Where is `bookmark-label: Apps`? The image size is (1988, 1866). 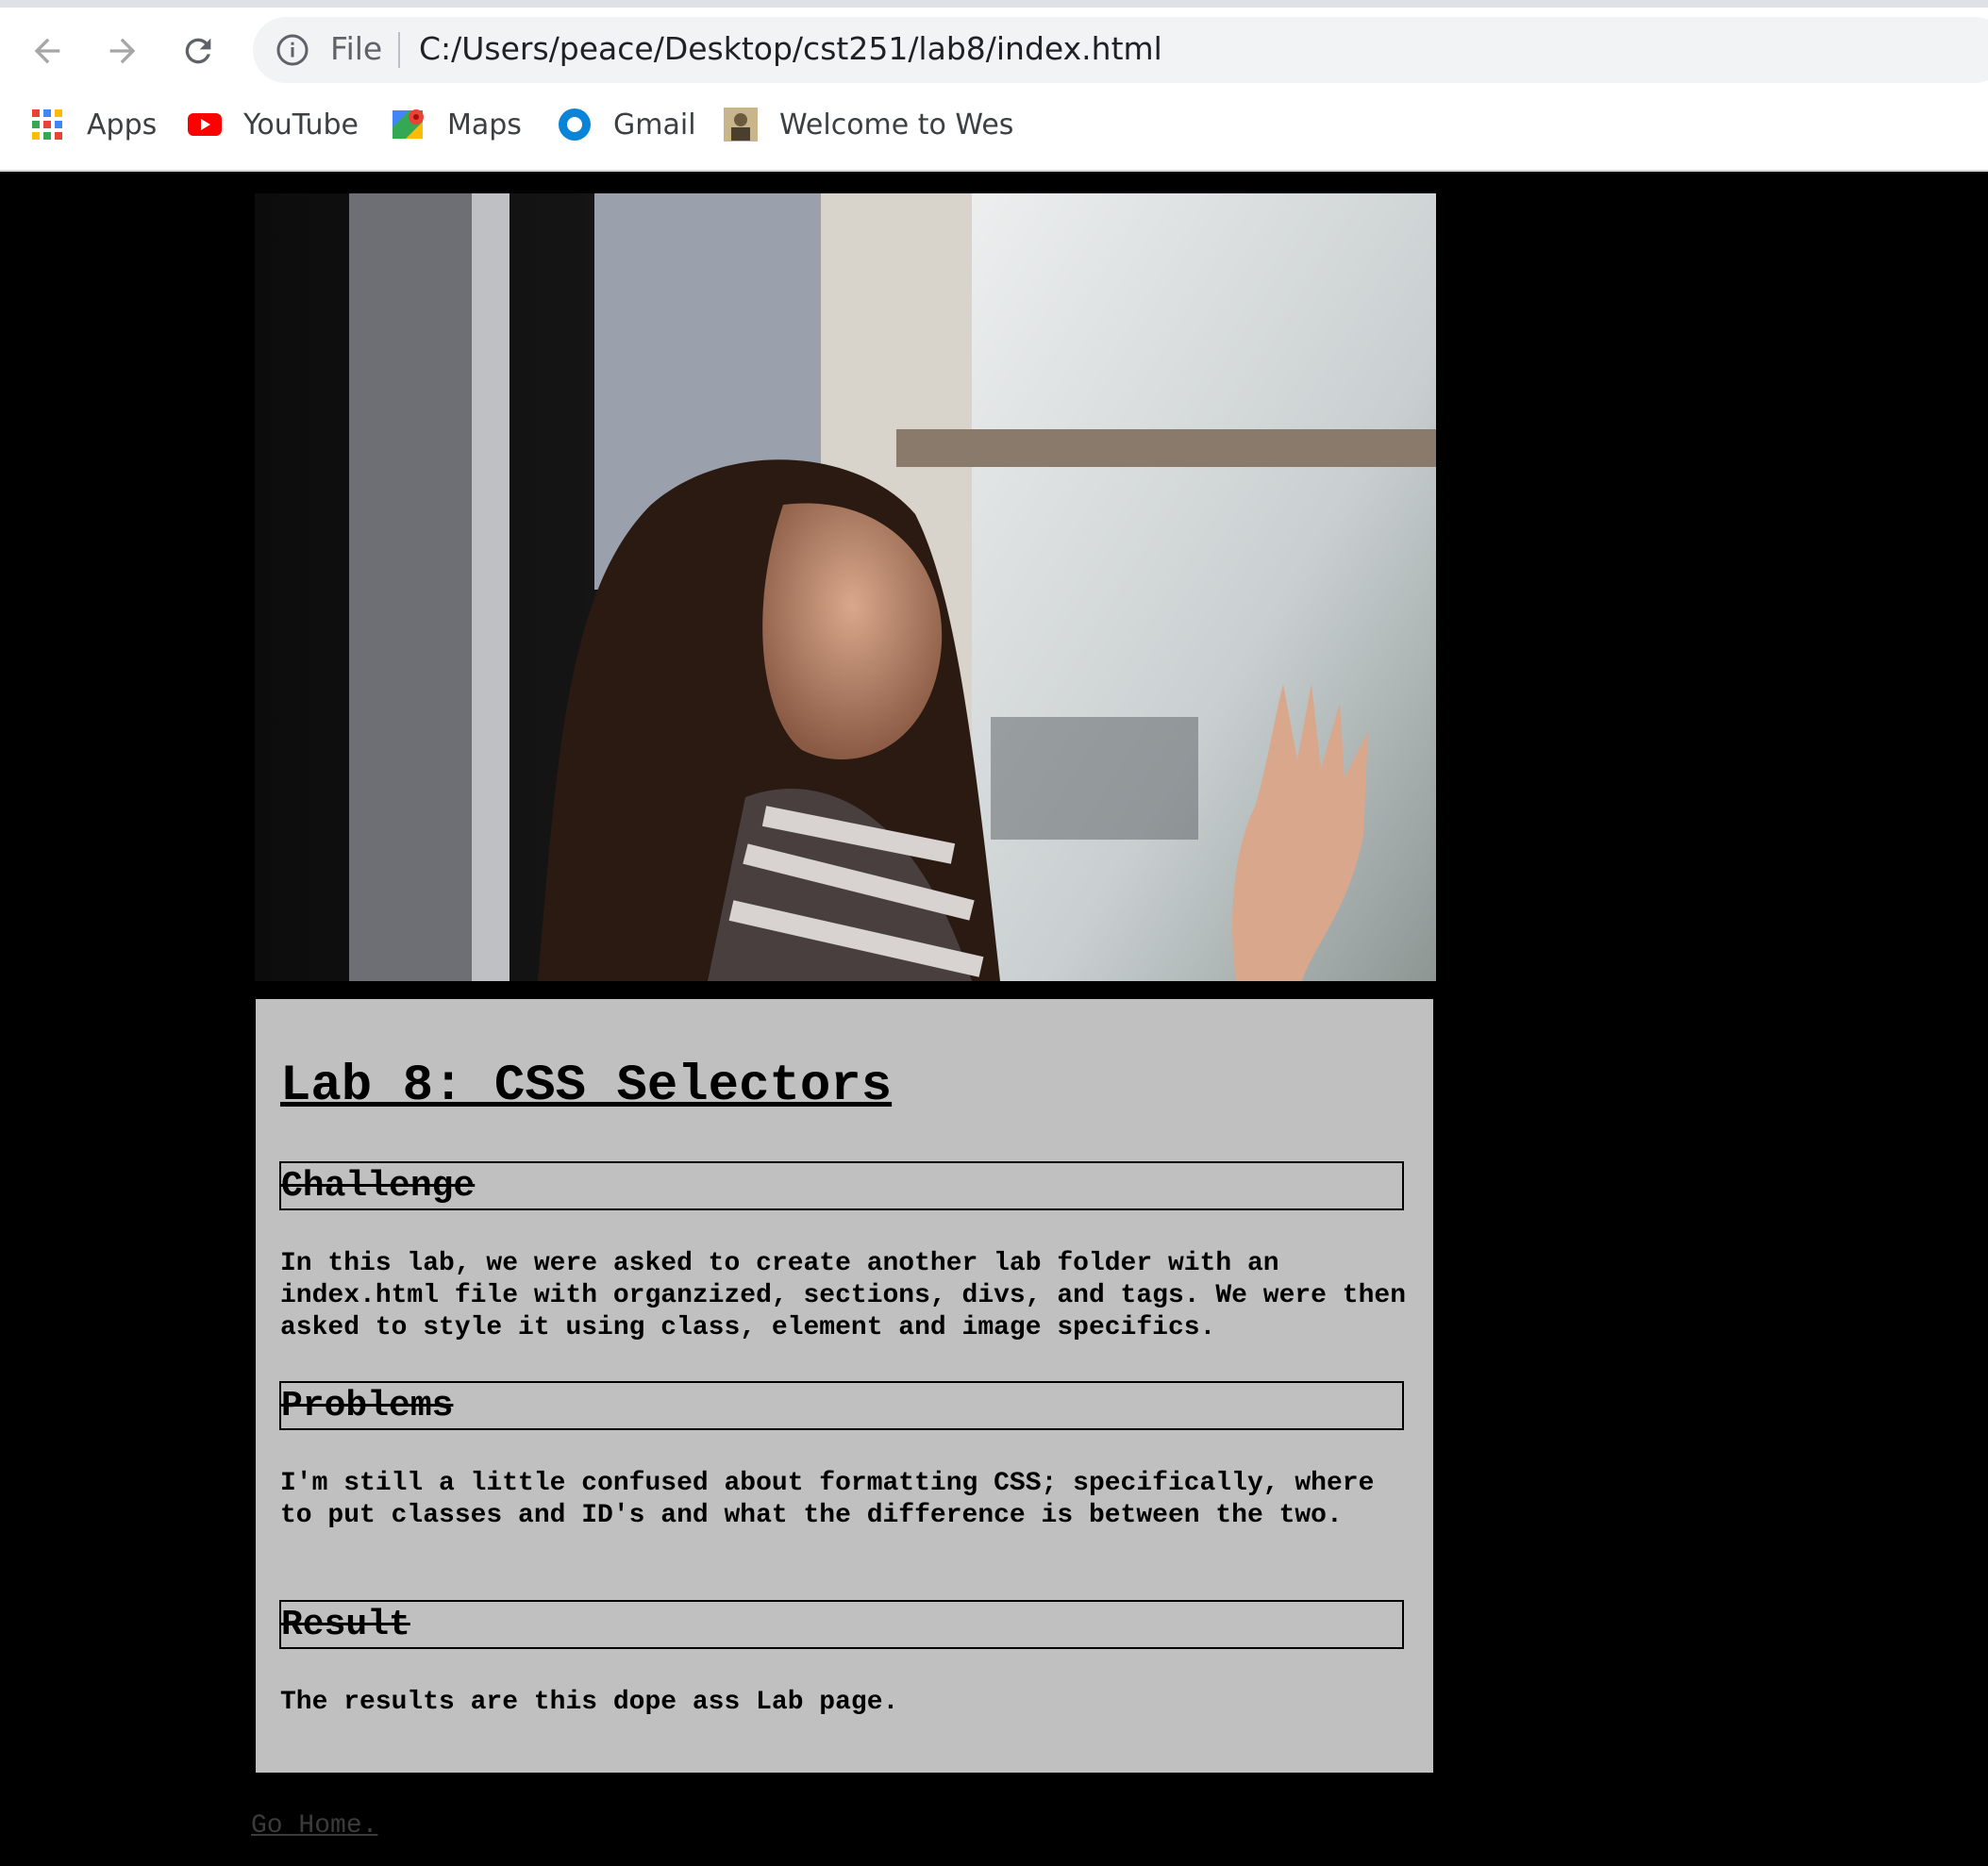 bookmark-label: Apps is located at coordinates (122, 125).